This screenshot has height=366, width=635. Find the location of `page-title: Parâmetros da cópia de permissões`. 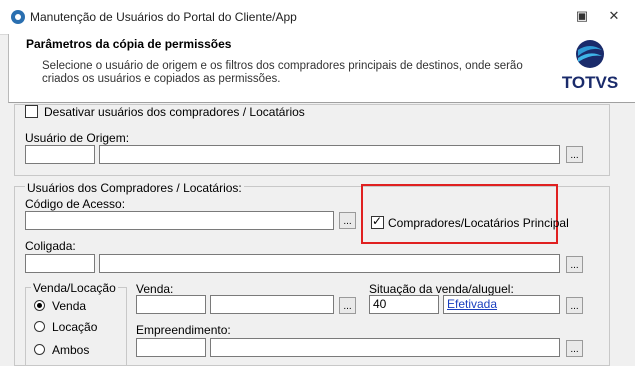

page-title: Parâmetros da cópia de permissões is located at coordinates (129, 44).